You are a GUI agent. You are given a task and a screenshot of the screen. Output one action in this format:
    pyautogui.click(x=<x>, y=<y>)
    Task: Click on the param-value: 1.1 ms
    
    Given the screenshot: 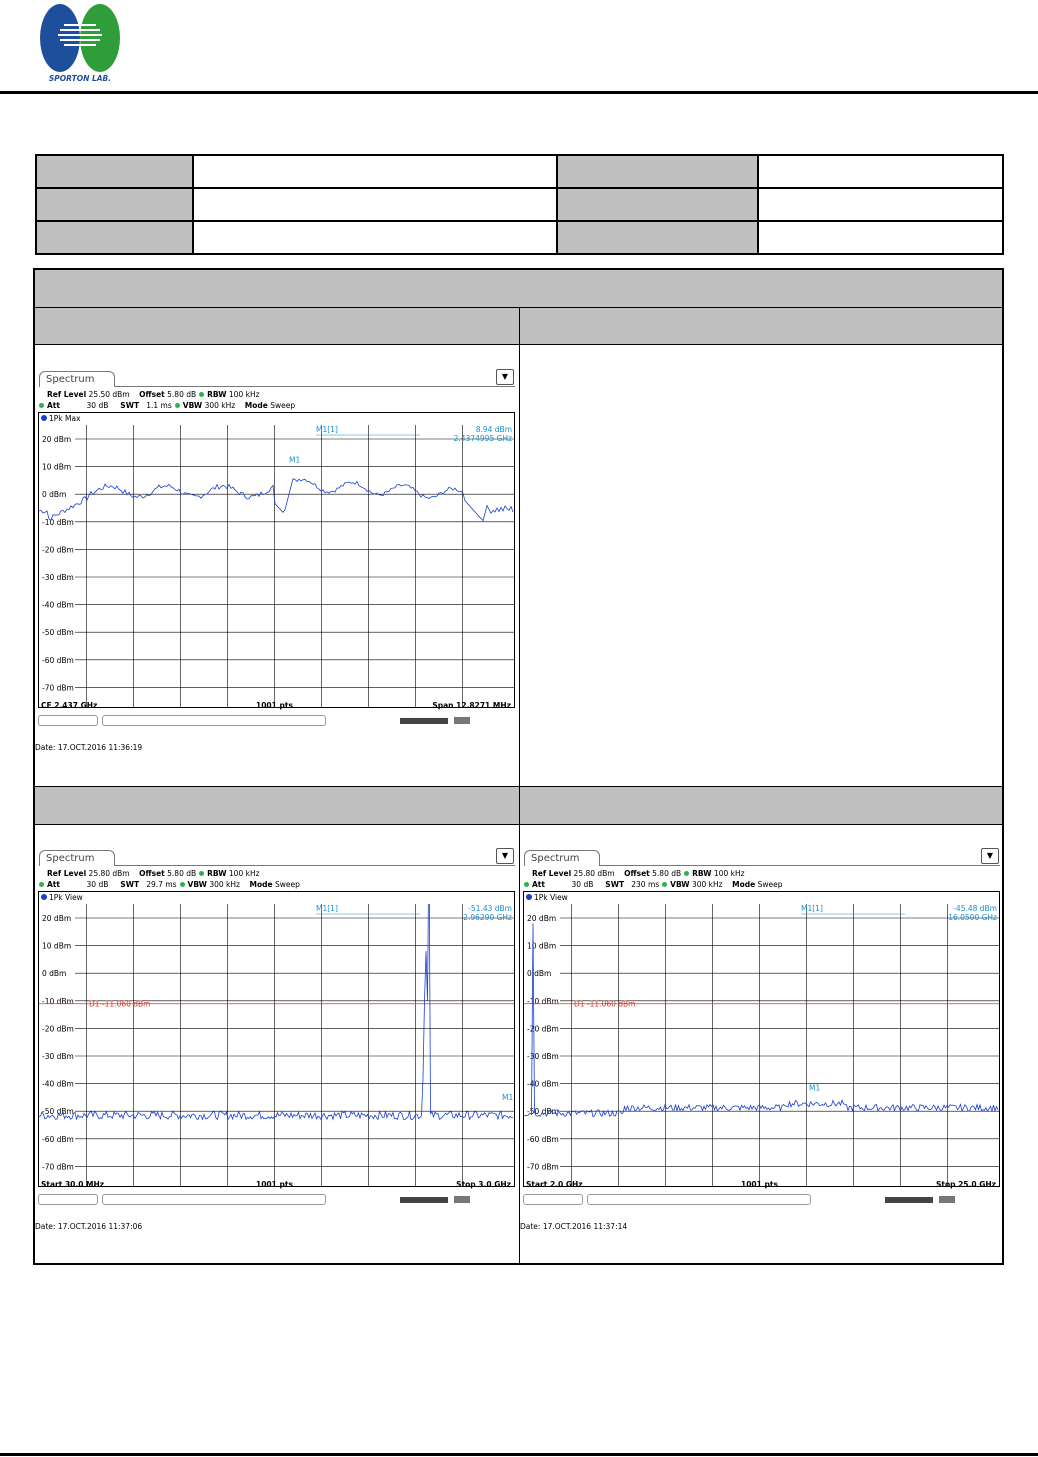 What is the action you would take?
    pyautogui.click(x=159, y=405)
    